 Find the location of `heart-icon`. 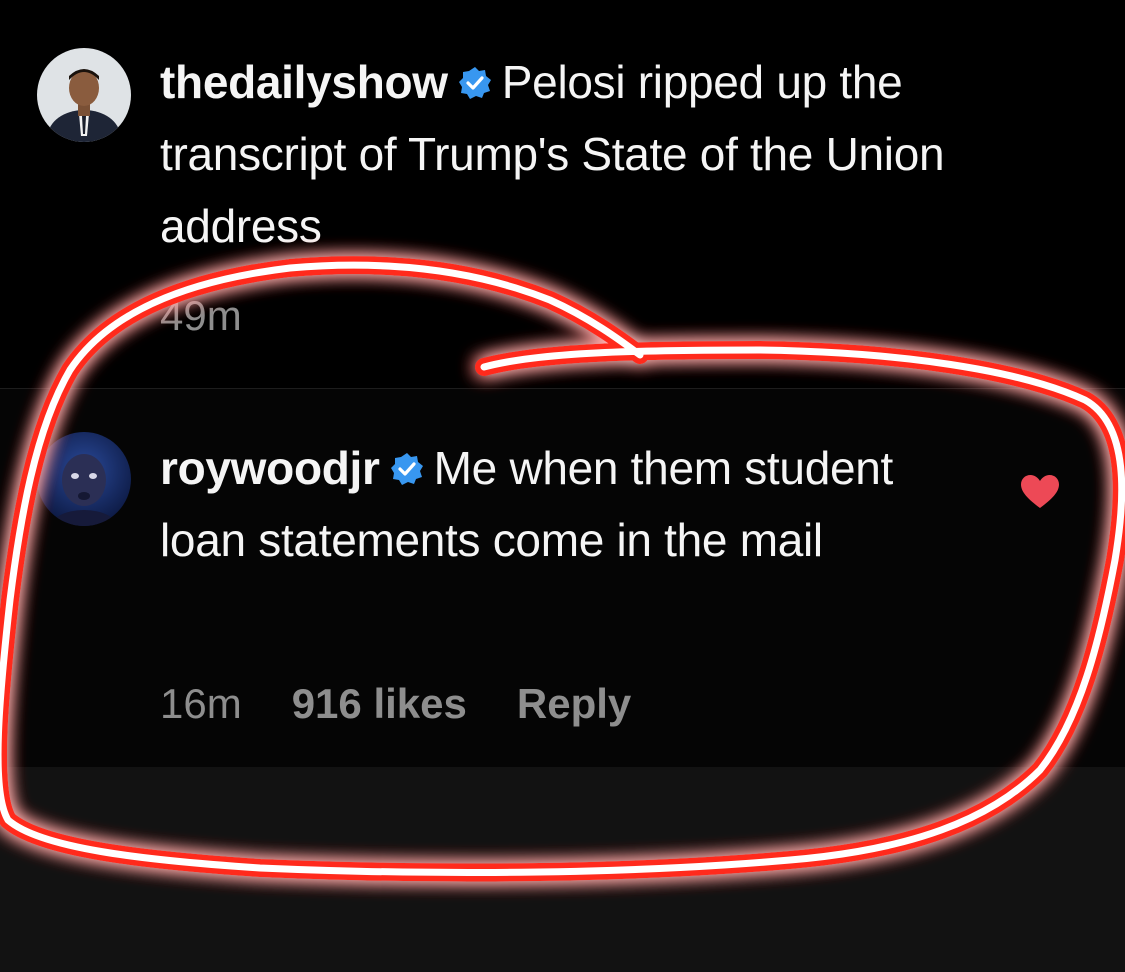

heart-icon is located at coordinates (1040, 492).